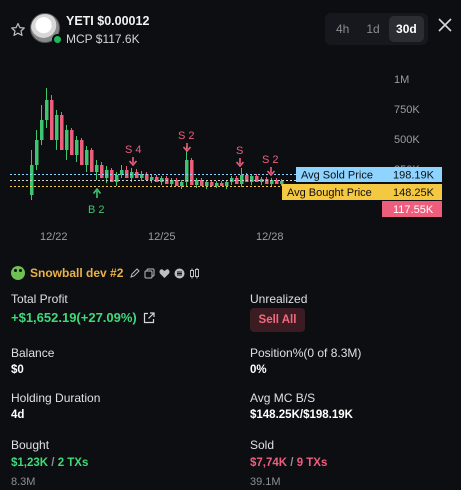 This screenshot has width=461, height=490. I want to click on sold-summary: $7,74K / 9 TXs, so click(288, 463).